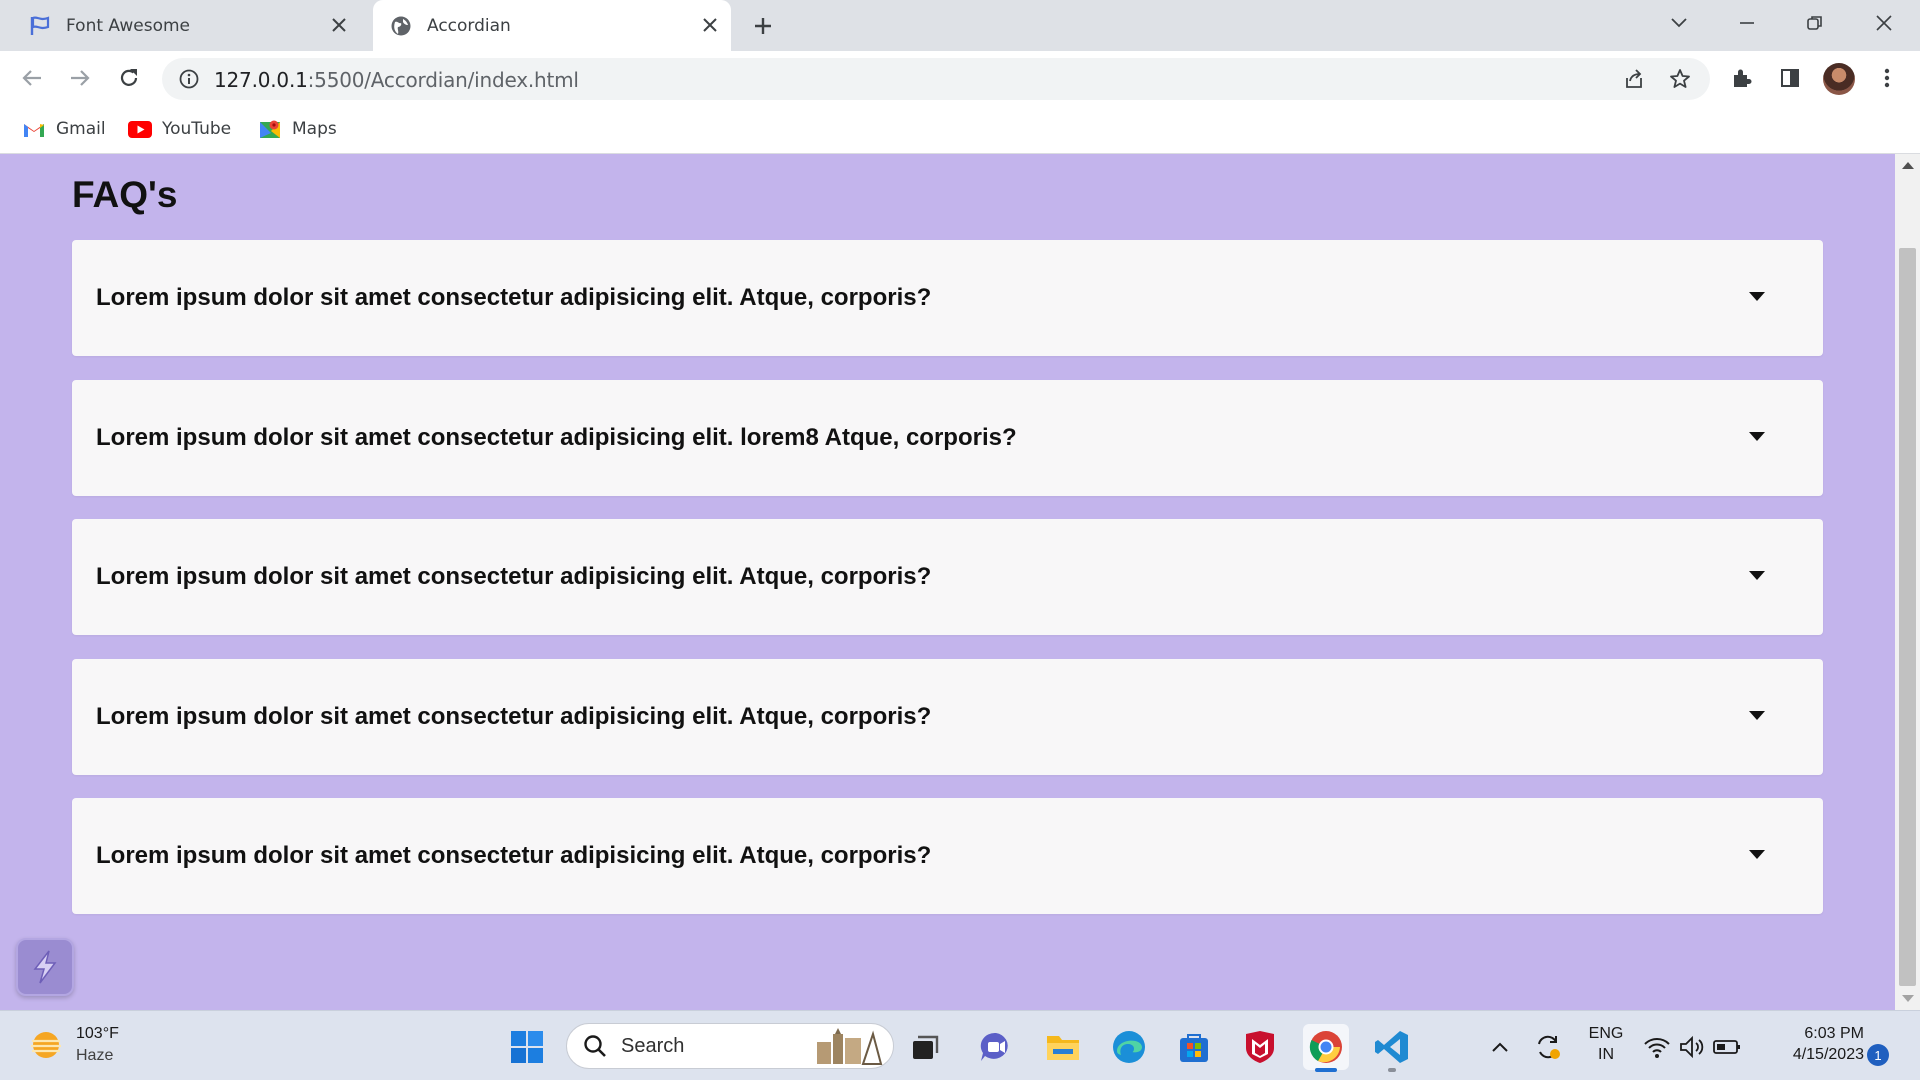 The height and width of the screenshot is (1080, 1920). I want to click on clock-date: 4/15/2023, so click(1828, 1054).